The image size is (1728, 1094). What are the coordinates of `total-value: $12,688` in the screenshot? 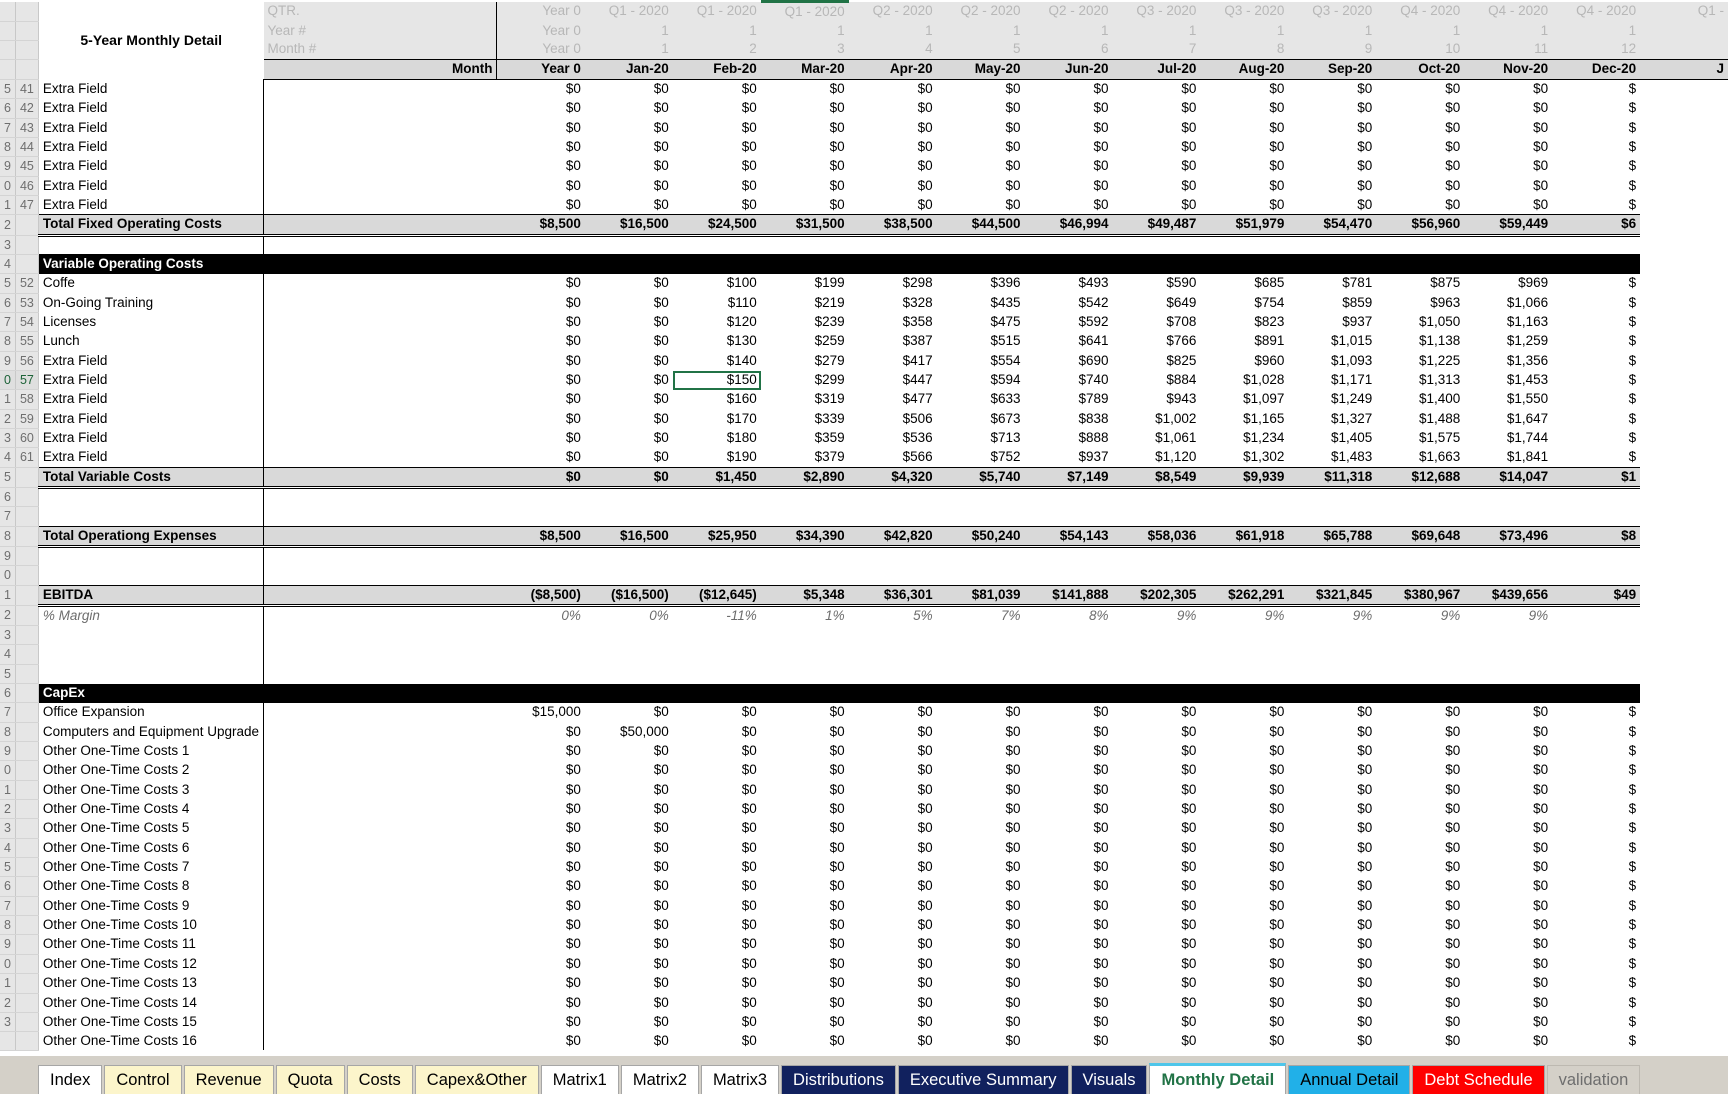 It's located at (1420, 478).